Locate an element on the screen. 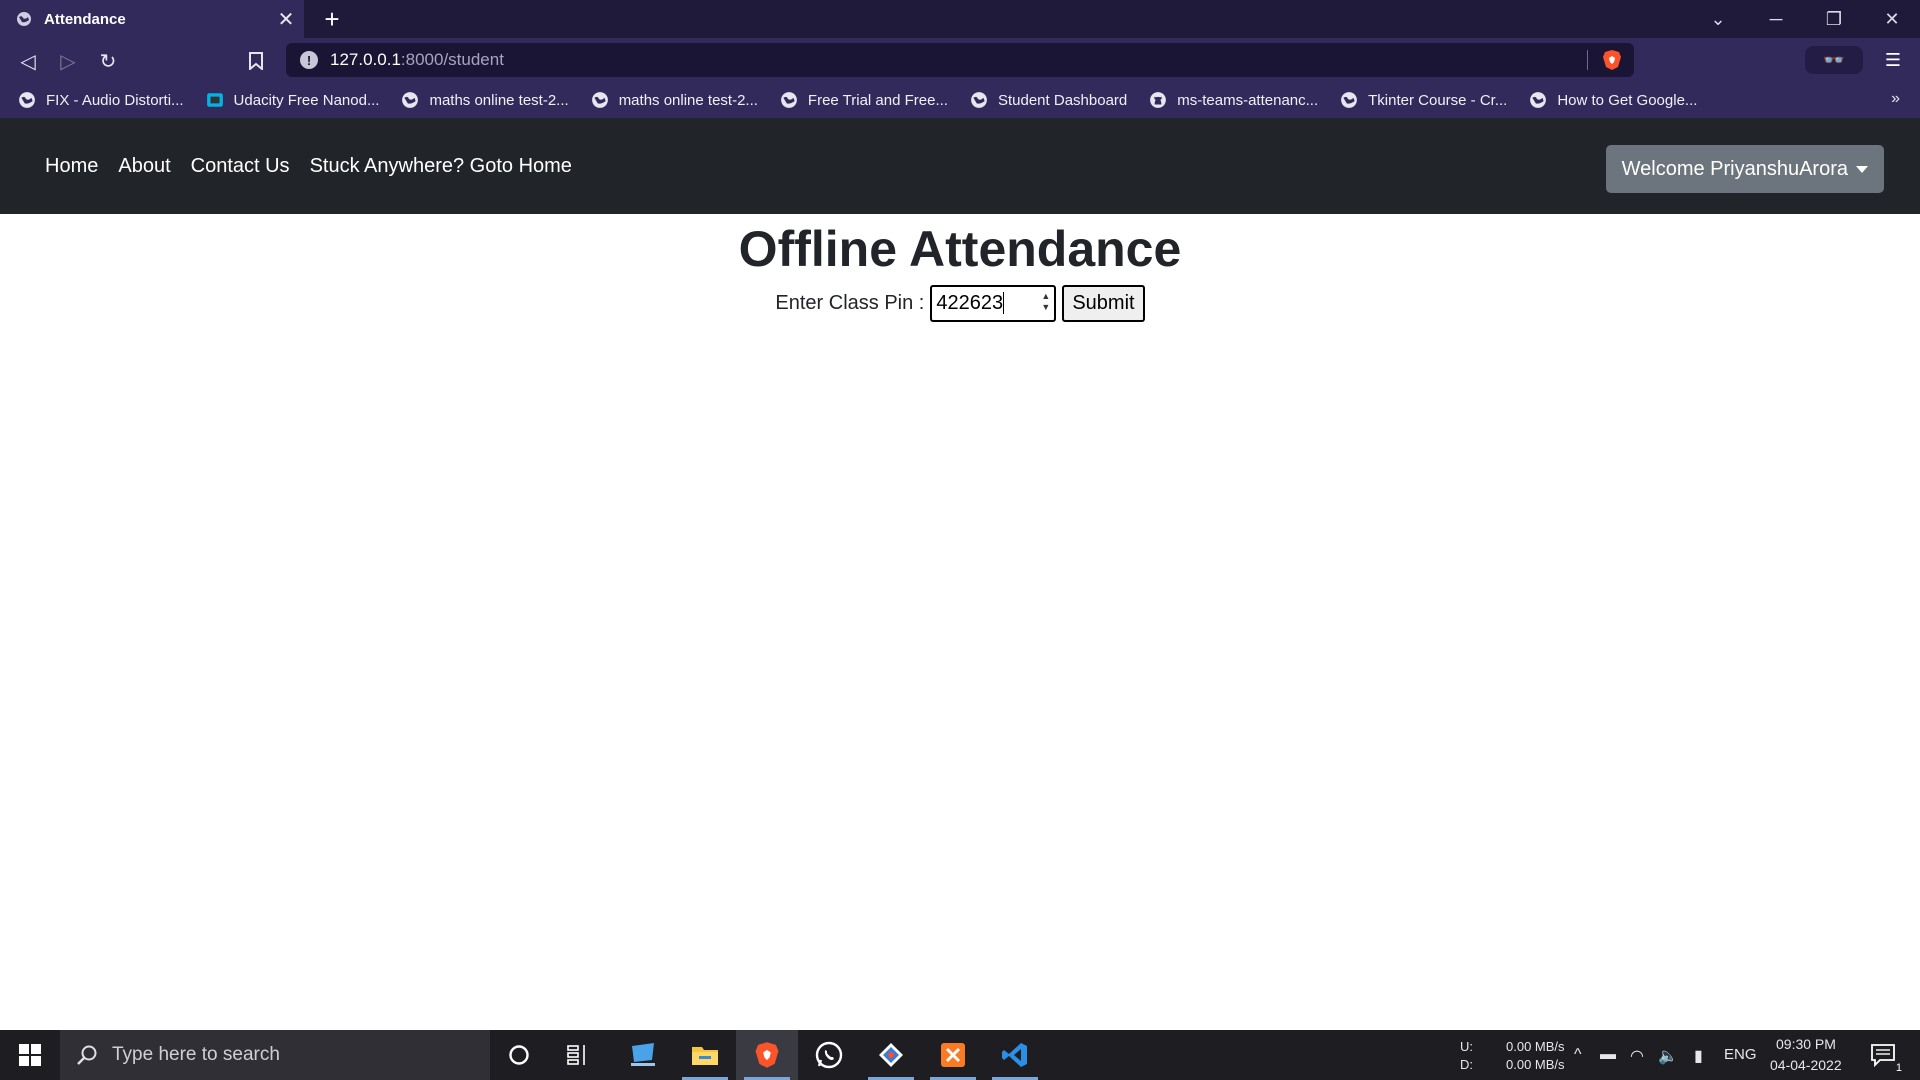 The image size is (1920, 1080). language-indicator: ENG is located at coordinates (1740, 1054).